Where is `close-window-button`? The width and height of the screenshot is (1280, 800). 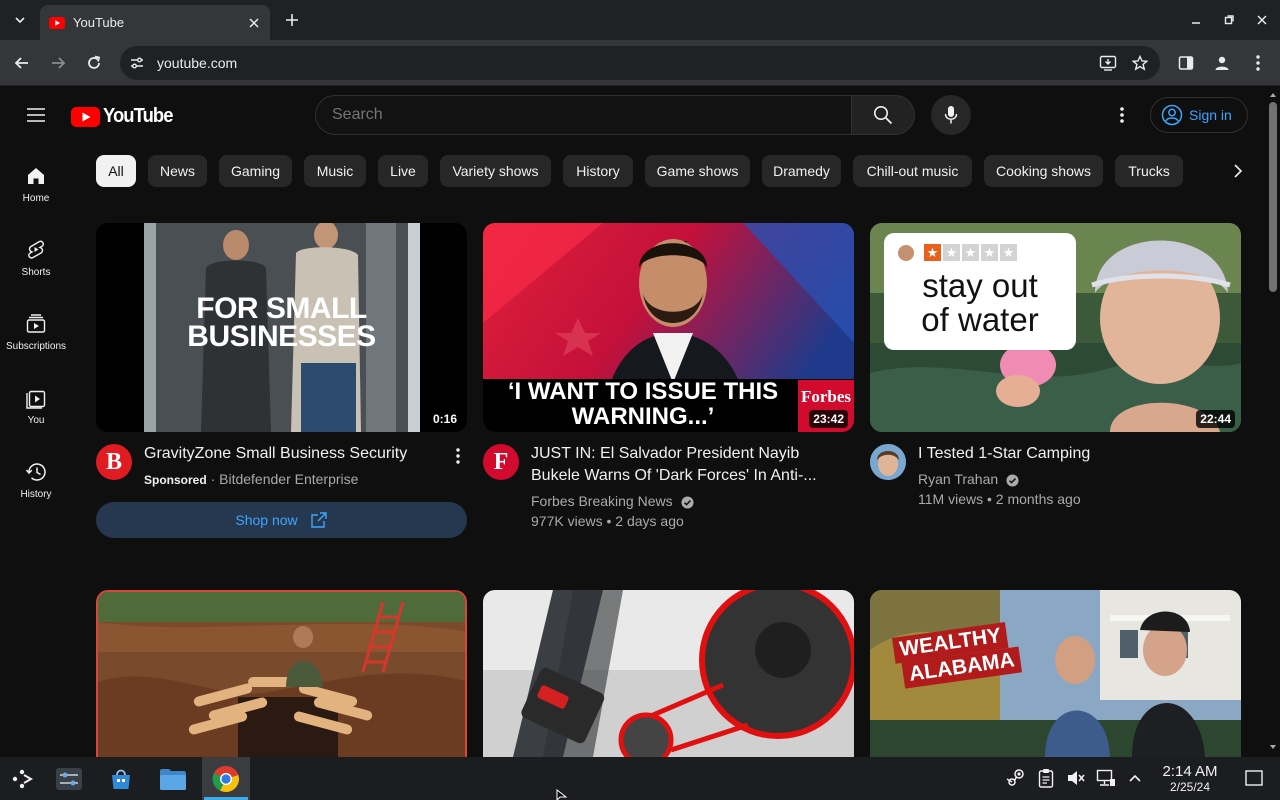
close-window-button is located at coordinates (1262, 20).